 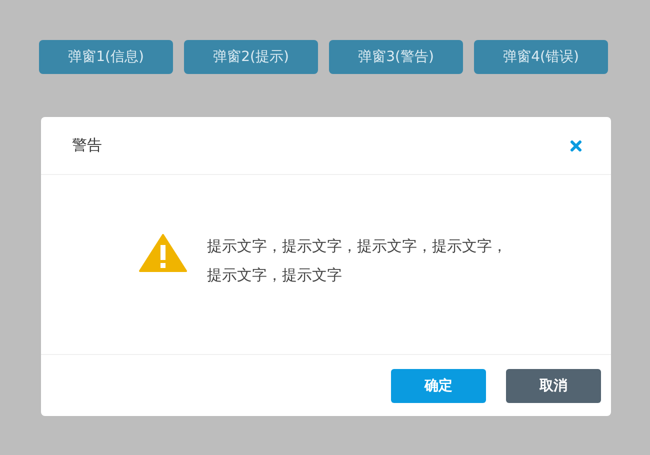 What do you see at coordinates (553, 385) in the screenshot?
I see `cancel-button: 取消` at bounding box center [553, 385].